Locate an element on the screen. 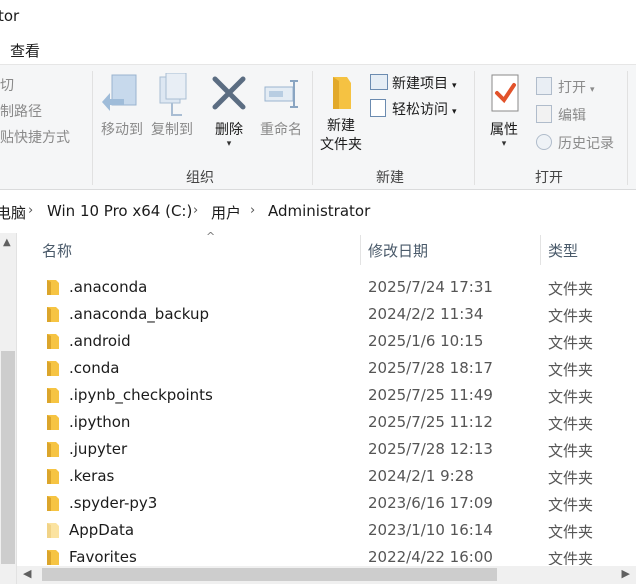 The width and height of the screenshot is (636, 584). sort-ascending-icon: ^ is located at coordinates (211, 236).